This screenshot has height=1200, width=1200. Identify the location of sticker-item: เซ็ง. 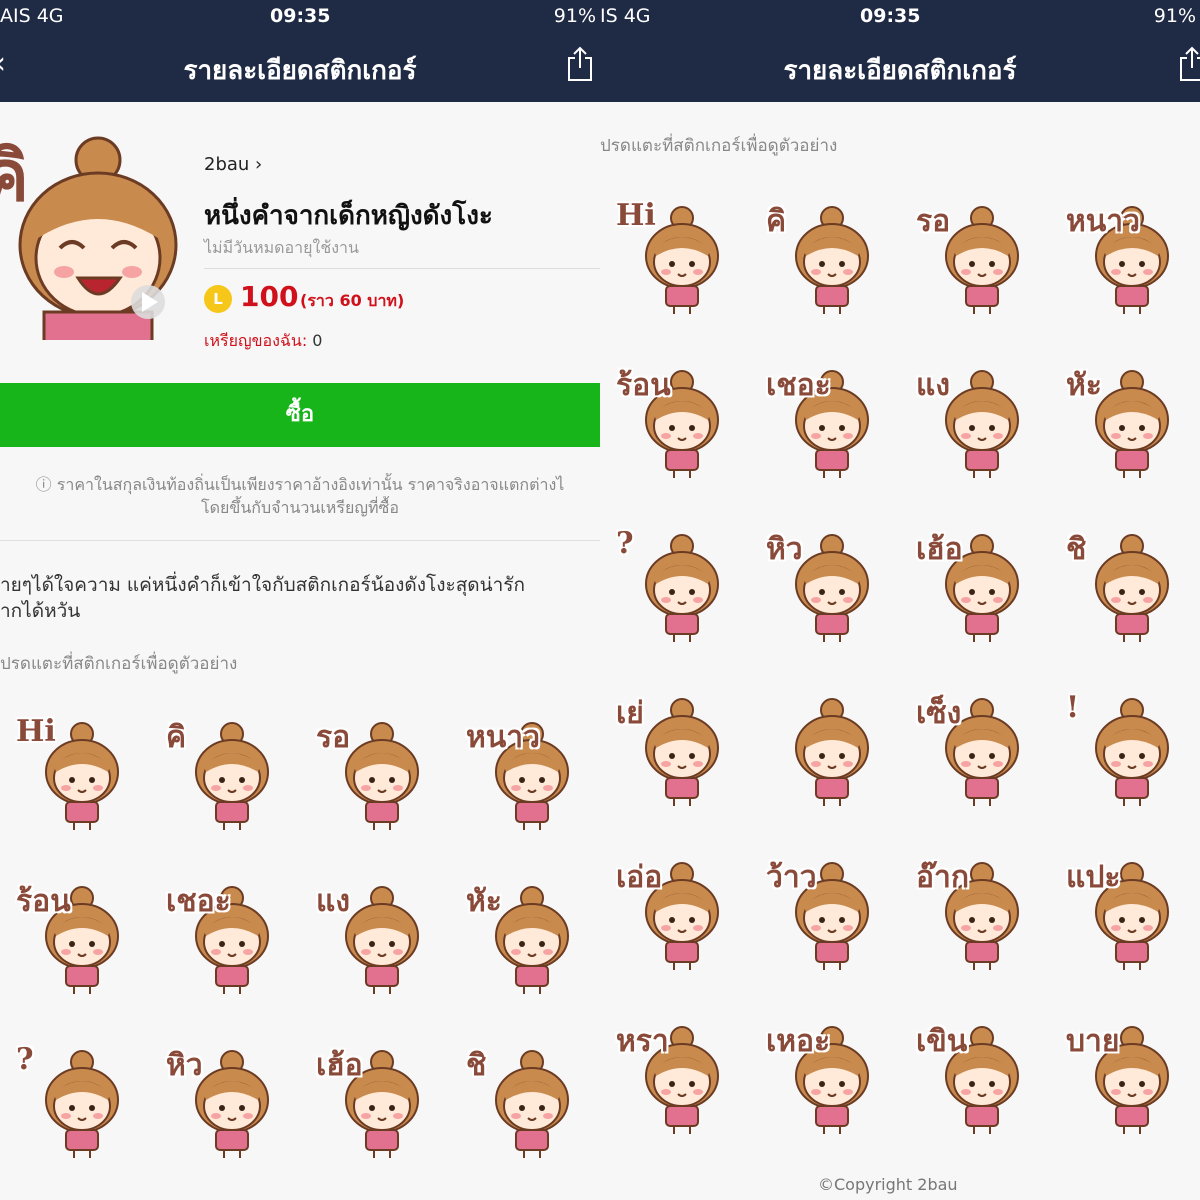
(975, 758).